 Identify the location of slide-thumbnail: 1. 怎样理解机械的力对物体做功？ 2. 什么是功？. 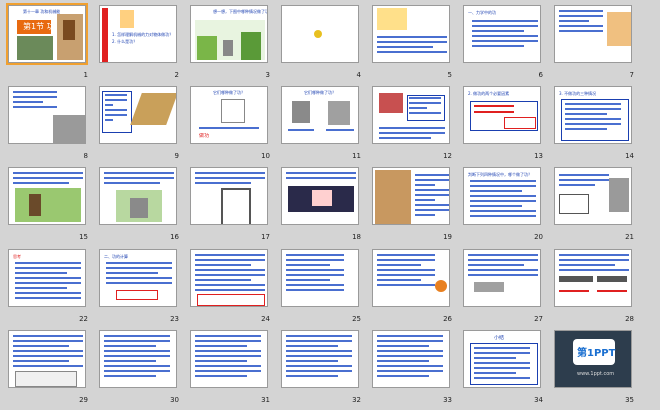
(138, 34).